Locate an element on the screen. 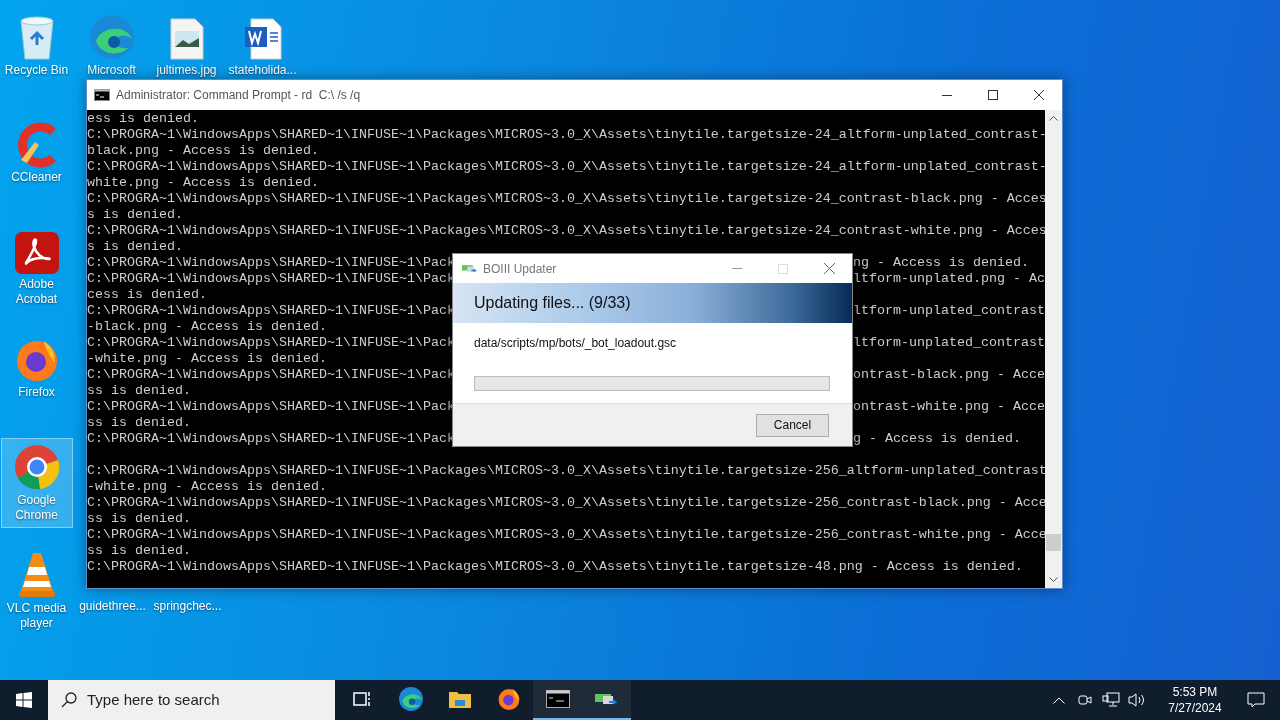 Image resolution: width=1280 pixels, height=720 pixels. console-line: -black.png - Access is denied. is located at coordinates (207, 326).